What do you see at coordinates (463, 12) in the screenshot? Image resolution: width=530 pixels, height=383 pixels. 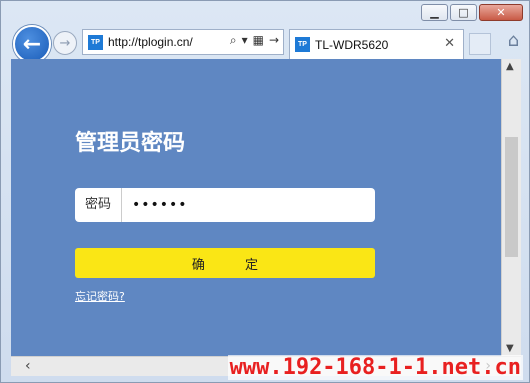 I see `maximize-button: □` at bounding box center [463, 12].